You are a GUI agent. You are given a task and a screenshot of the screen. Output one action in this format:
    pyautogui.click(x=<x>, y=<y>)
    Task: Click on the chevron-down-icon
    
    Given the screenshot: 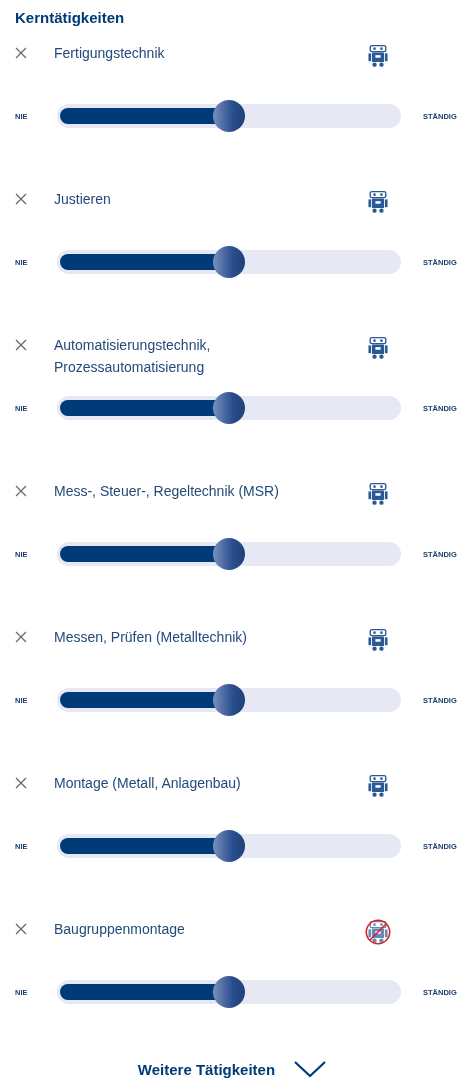 What is the action you would take?
    pyautogui.click(x=310, y=1069)
    